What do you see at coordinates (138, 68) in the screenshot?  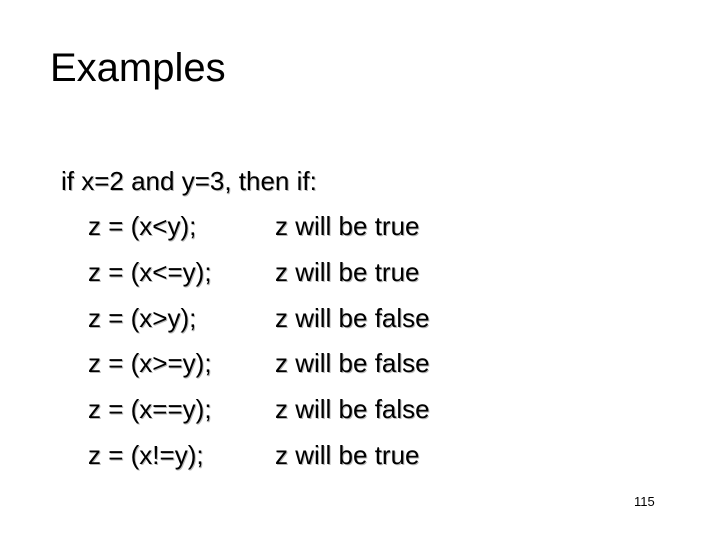 I see `slide-title: Examples` at bounding box center [138, 68].